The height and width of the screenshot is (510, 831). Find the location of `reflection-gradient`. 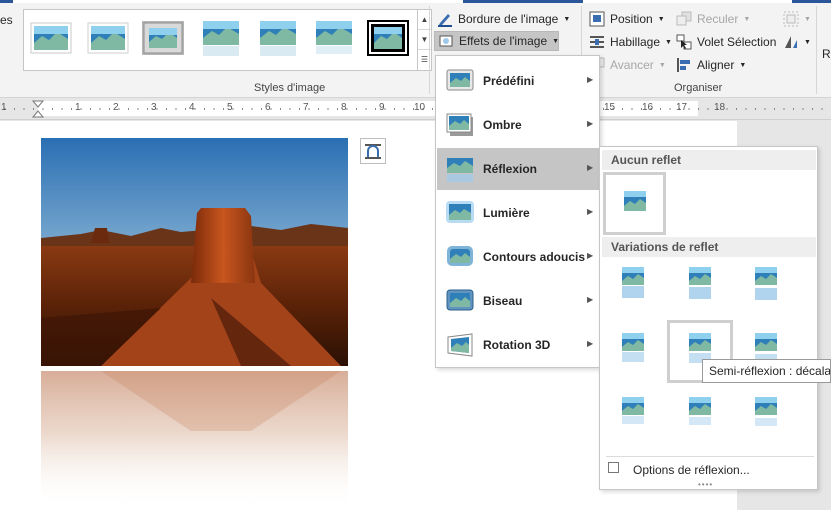

reflection-gradient is located at coordinates (194, 440).